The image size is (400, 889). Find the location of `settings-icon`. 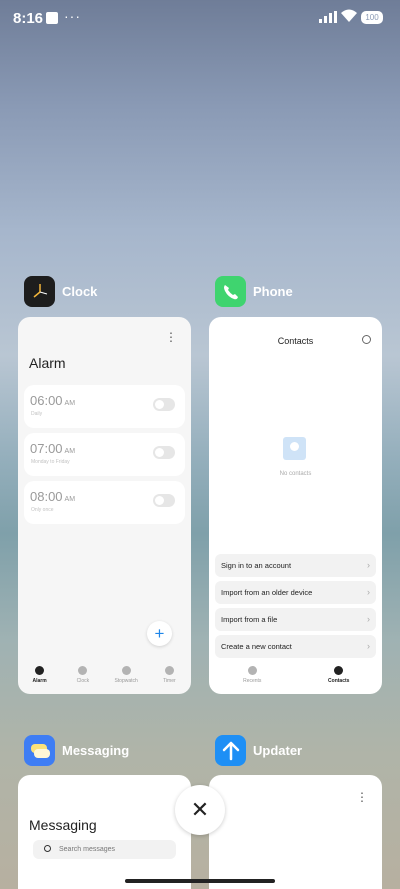

settings-icon is located at coordinates (366, 339).